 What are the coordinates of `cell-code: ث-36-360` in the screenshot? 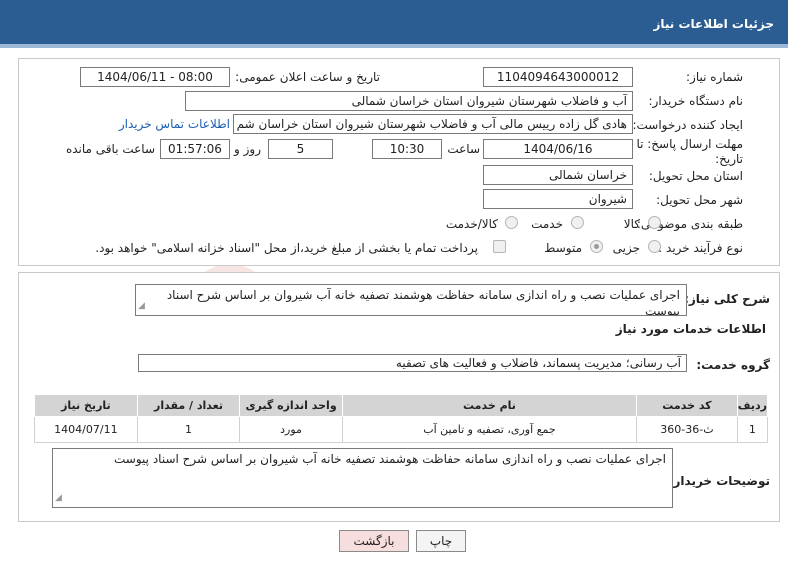 It's located at (687, 429).